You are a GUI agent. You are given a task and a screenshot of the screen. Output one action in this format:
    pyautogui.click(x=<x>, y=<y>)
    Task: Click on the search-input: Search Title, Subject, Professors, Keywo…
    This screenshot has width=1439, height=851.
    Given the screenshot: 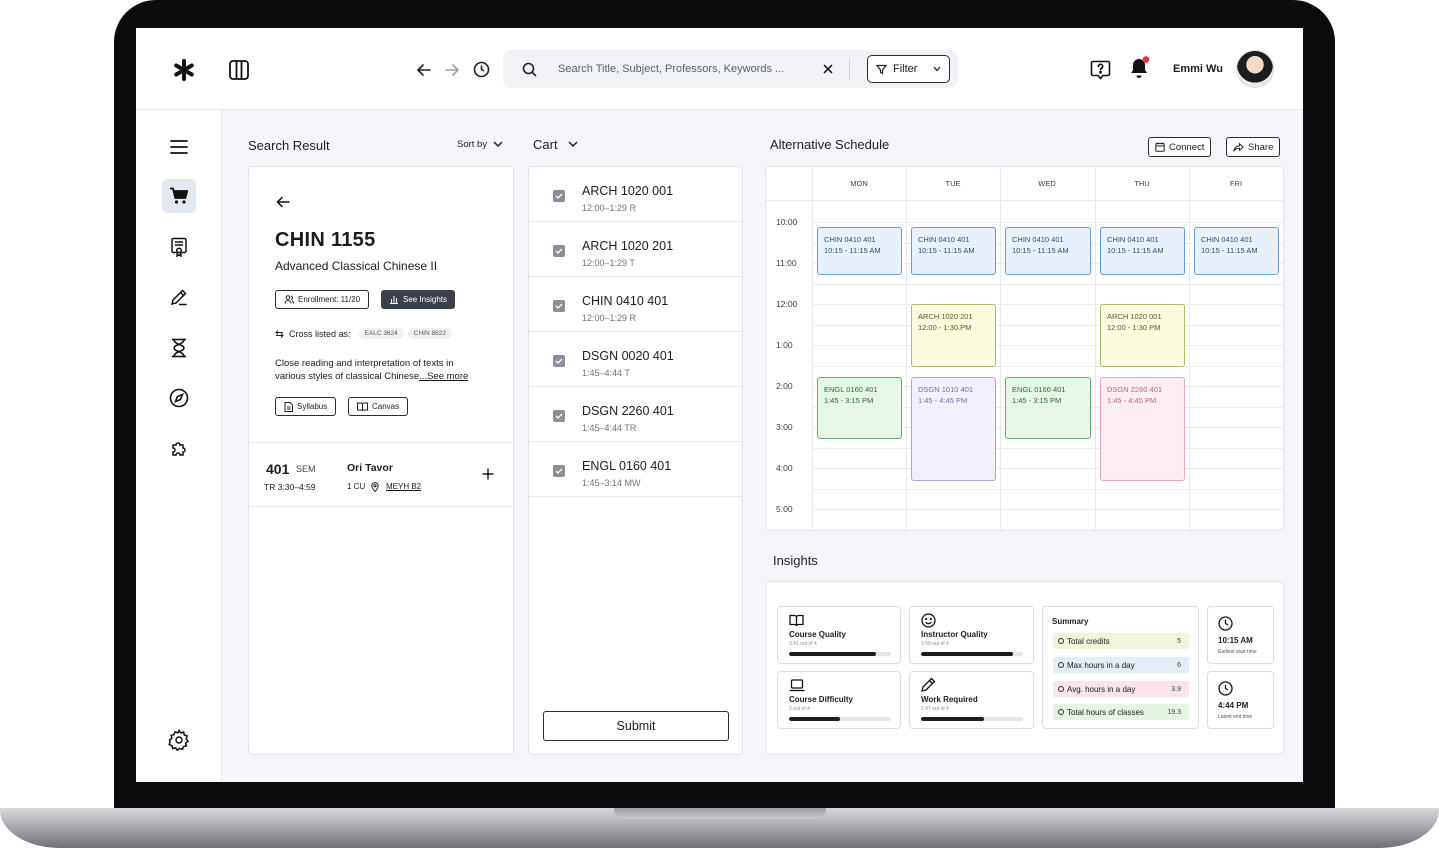 What is the action you would take?
    pyautogui.click(x=671, y=69)
    